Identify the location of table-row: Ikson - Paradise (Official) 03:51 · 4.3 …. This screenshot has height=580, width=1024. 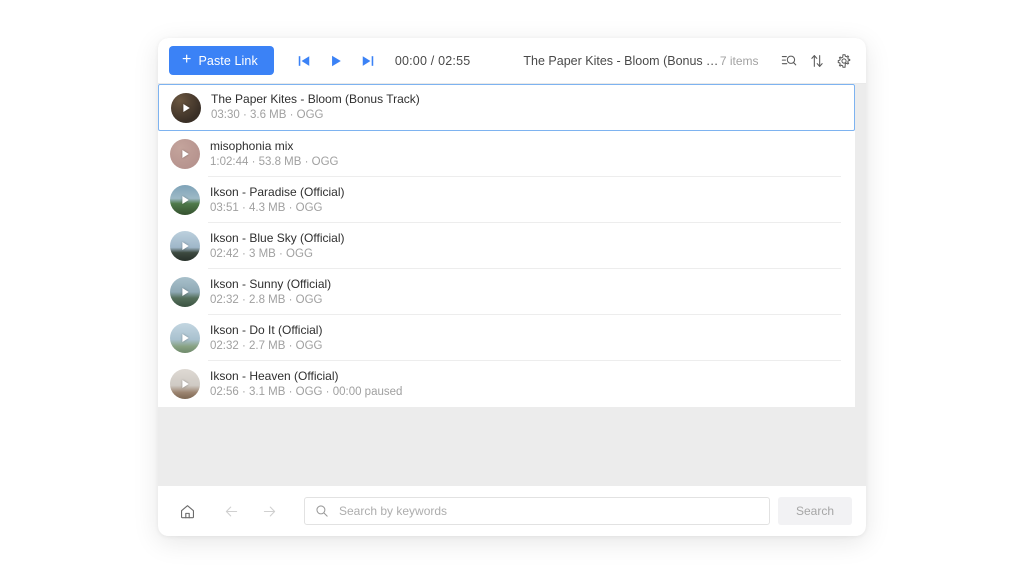
(506, 200).